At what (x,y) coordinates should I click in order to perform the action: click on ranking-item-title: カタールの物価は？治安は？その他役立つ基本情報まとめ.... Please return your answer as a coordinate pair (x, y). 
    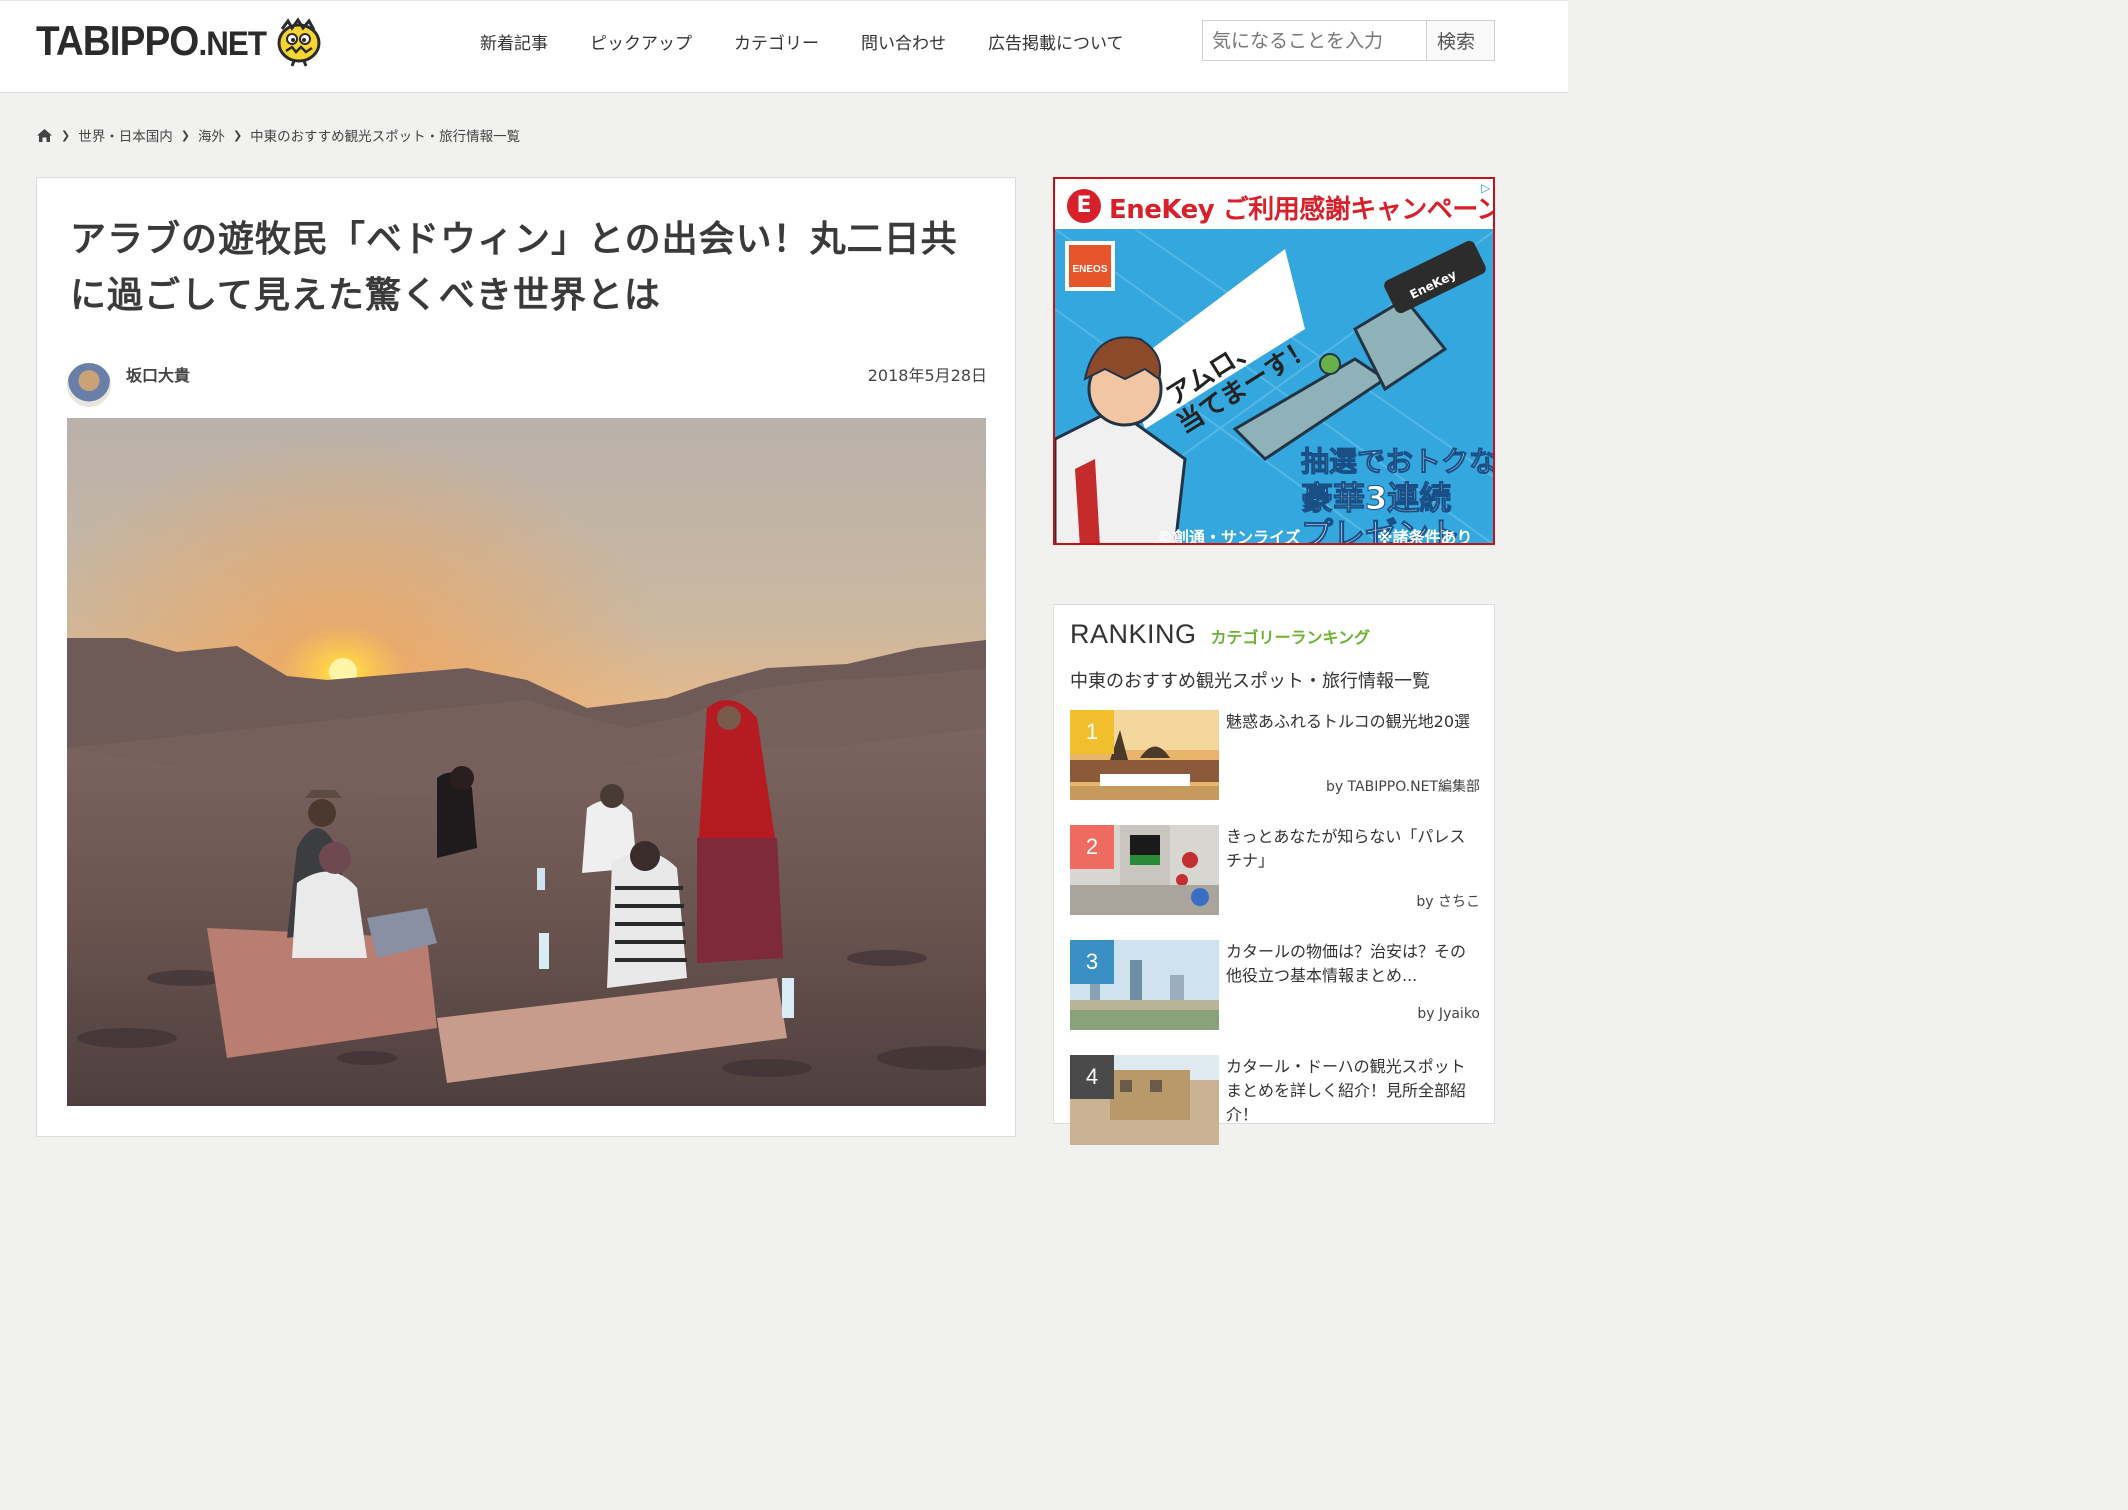
    Looking at the image, I should click on (1351, 964).